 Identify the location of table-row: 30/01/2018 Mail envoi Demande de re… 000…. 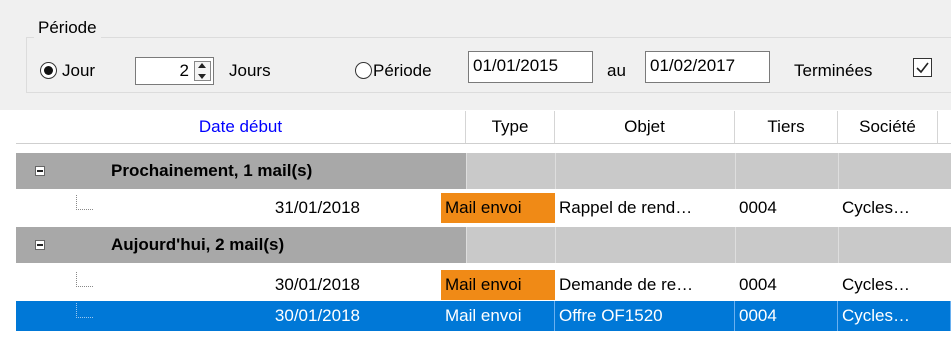
(483, 285).